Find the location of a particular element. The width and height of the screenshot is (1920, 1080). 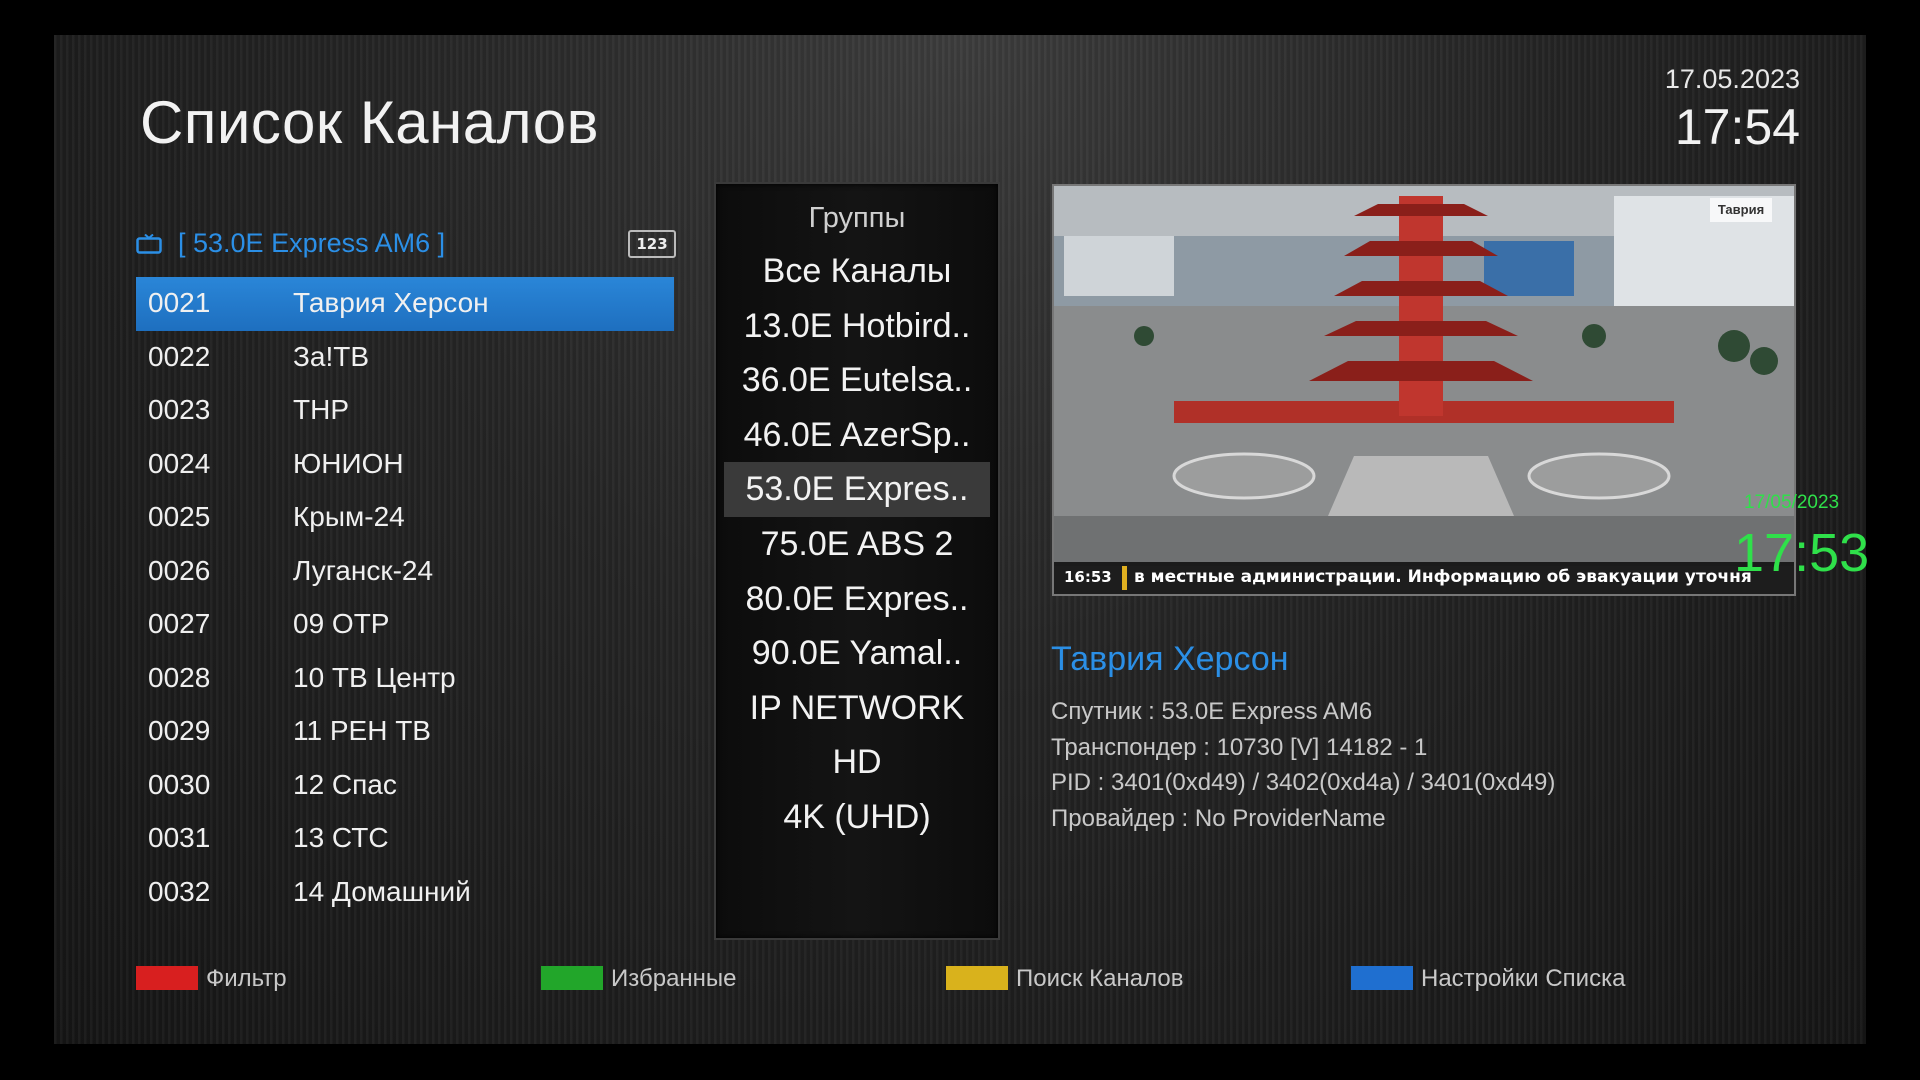

group-item: 13.0E Hotbird.. is located at coordinates (857, 326).